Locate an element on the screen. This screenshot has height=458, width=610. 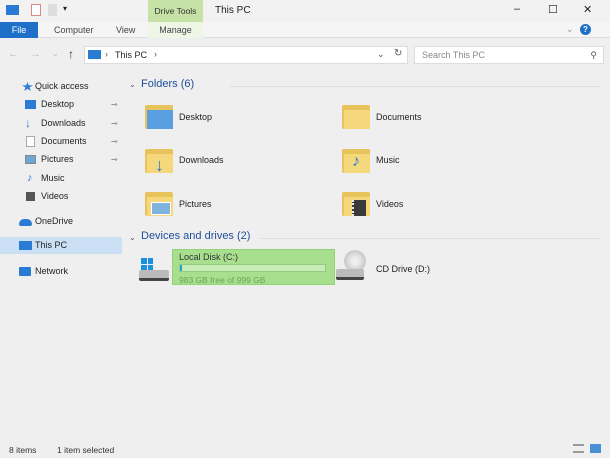
search-placeholder: Search This PC is located at coordinates (453, 55).